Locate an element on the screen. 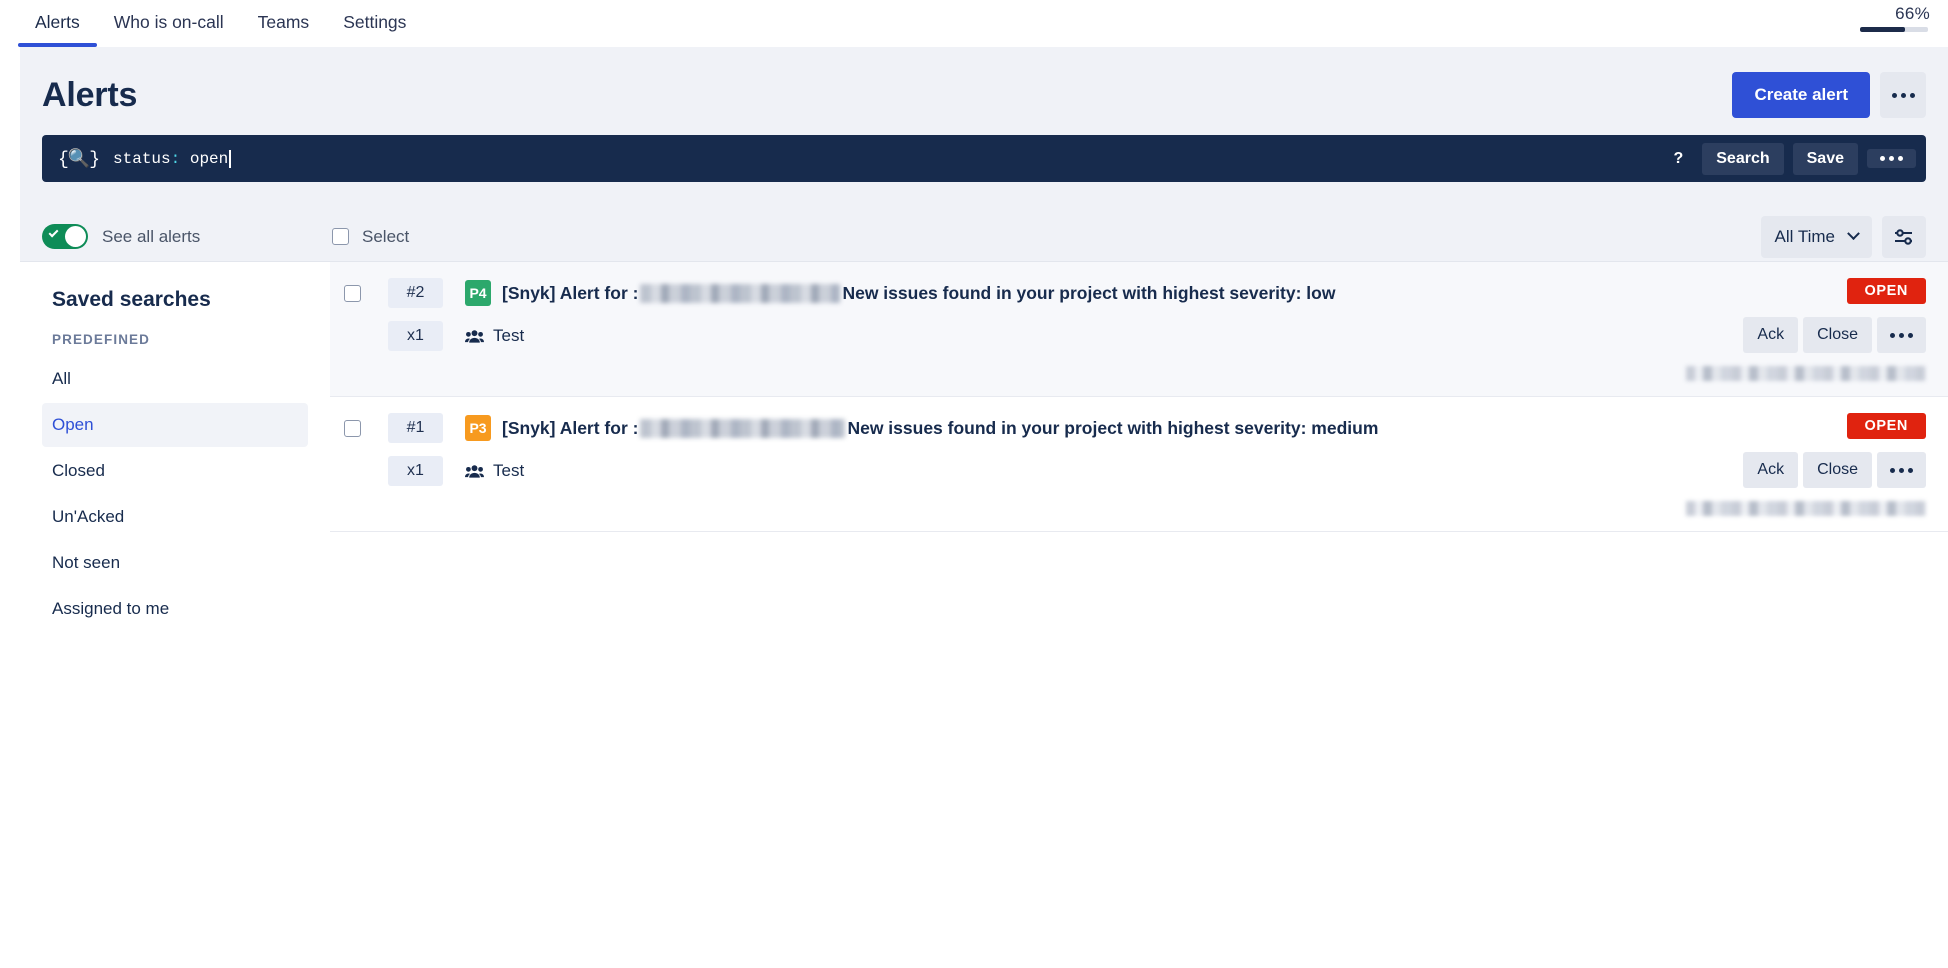 Image resolution: width=1948 pixels, height=968 pixels. select-all-label: Select is located at coordinates (386, 236).